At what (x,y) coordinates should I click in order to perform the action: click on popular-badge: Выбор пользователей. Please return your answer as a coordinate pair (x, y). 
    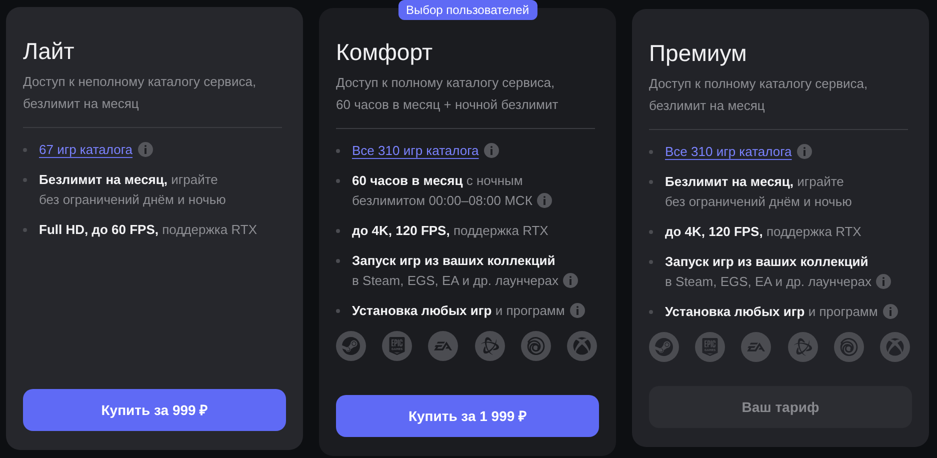
    Looking at the image, I should click on (468, 10).